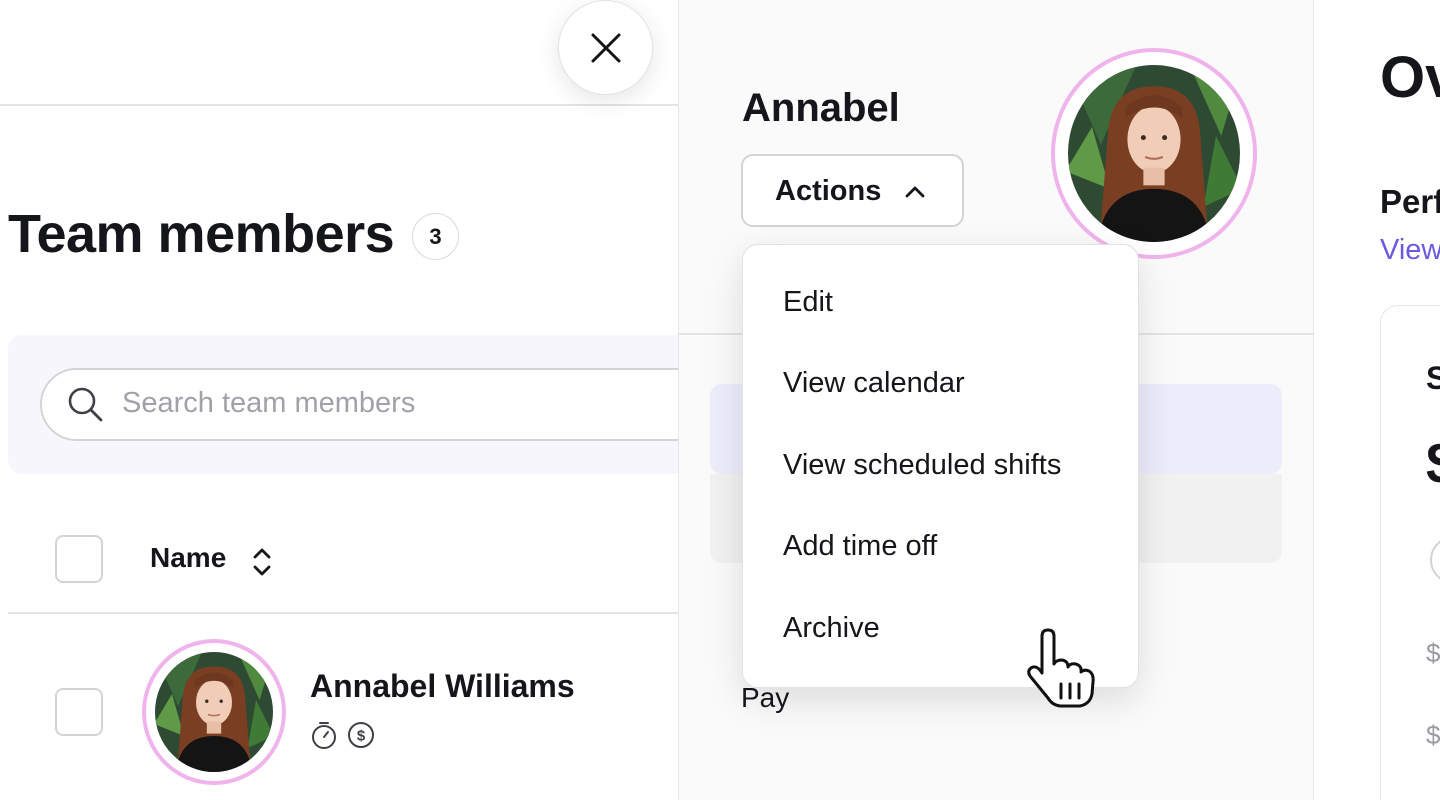 The width and height of the screenshot is (1440, 800). Describe the element at coordinates (860, 546) in the screenshot. I see `menu-item-add-time-off: Add time off` at that location.